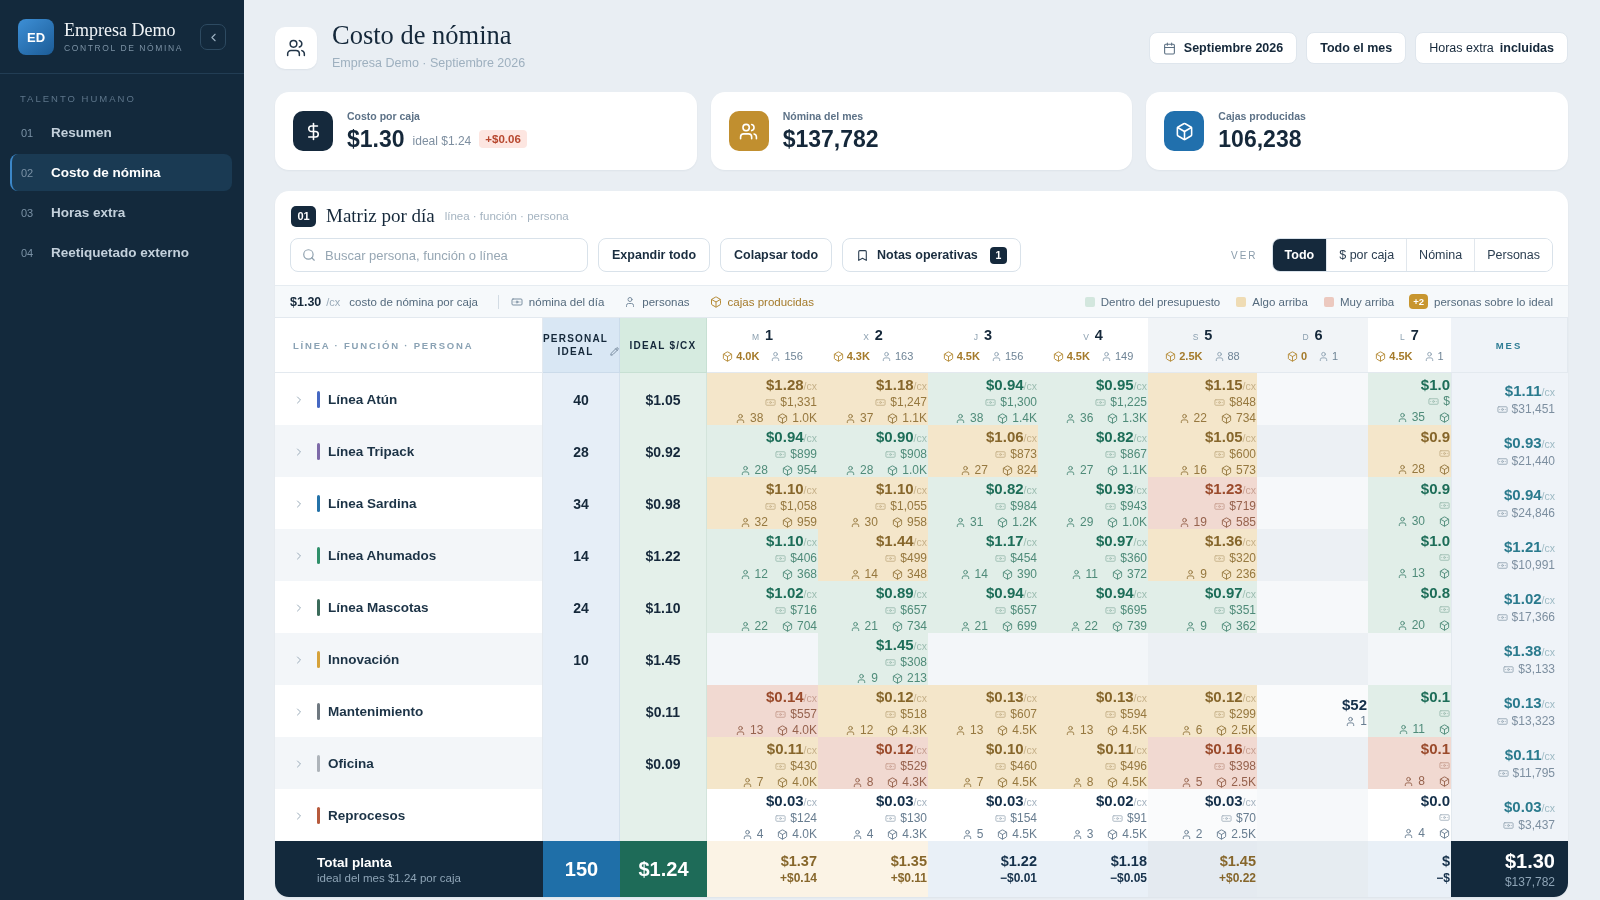 This screenshot has height=900, width=1600. Describe the element at coordinates (931, 255) in the screenshot. I see `notes-button: Notas operativas 1` at that location.